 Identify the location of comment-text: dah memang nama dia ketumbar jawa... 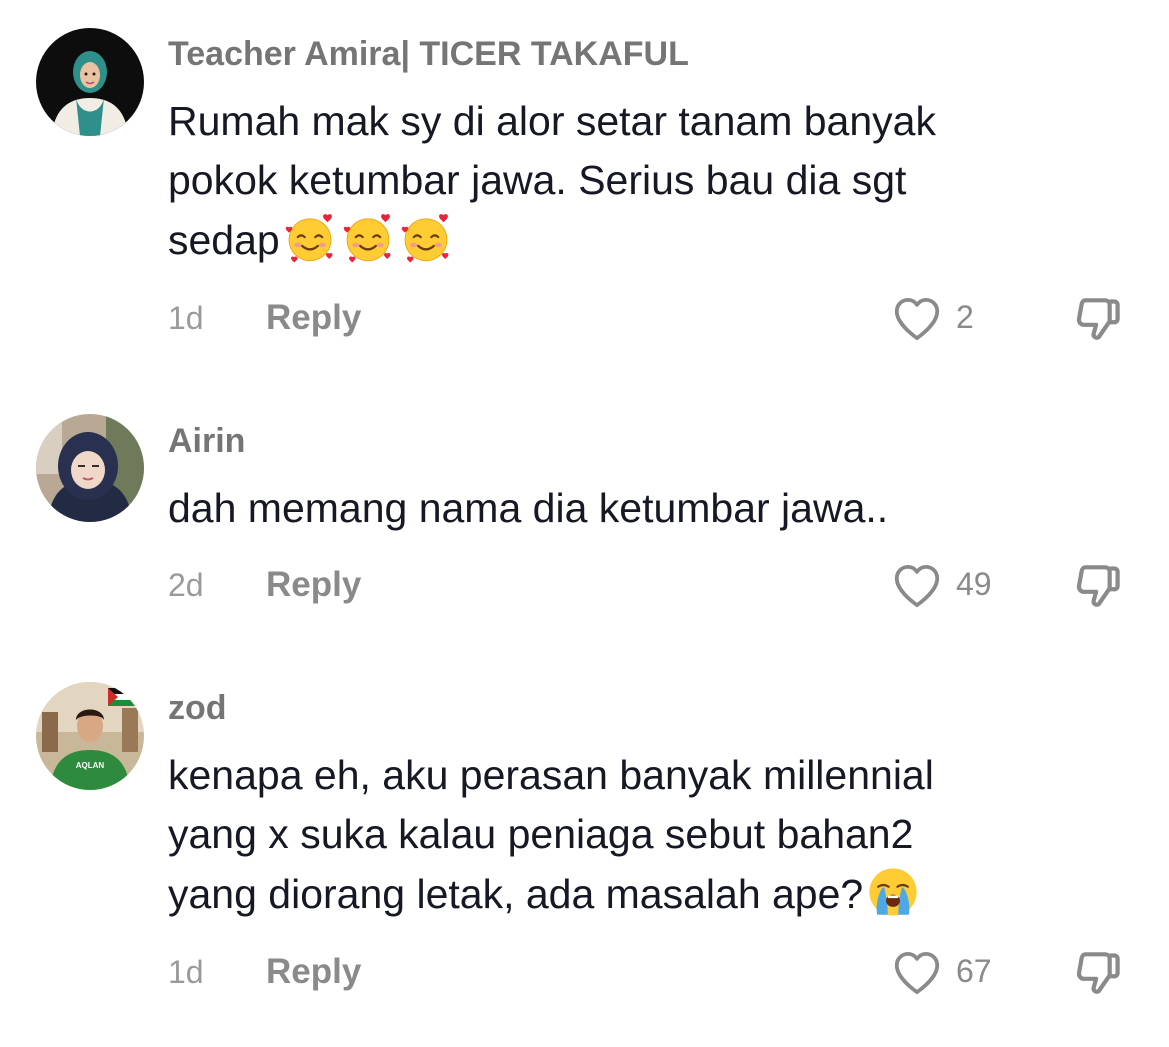
(618, 508).